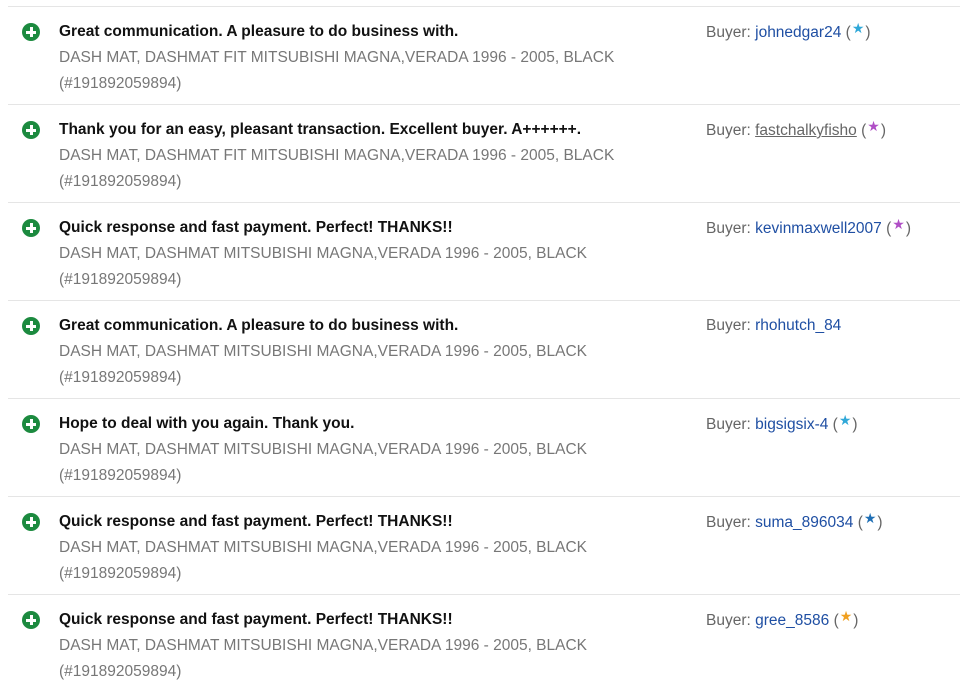  Describe the element at coordinates (804, 522) in the screenshot. I see `buyer-username-link: suma_896034` at that location.